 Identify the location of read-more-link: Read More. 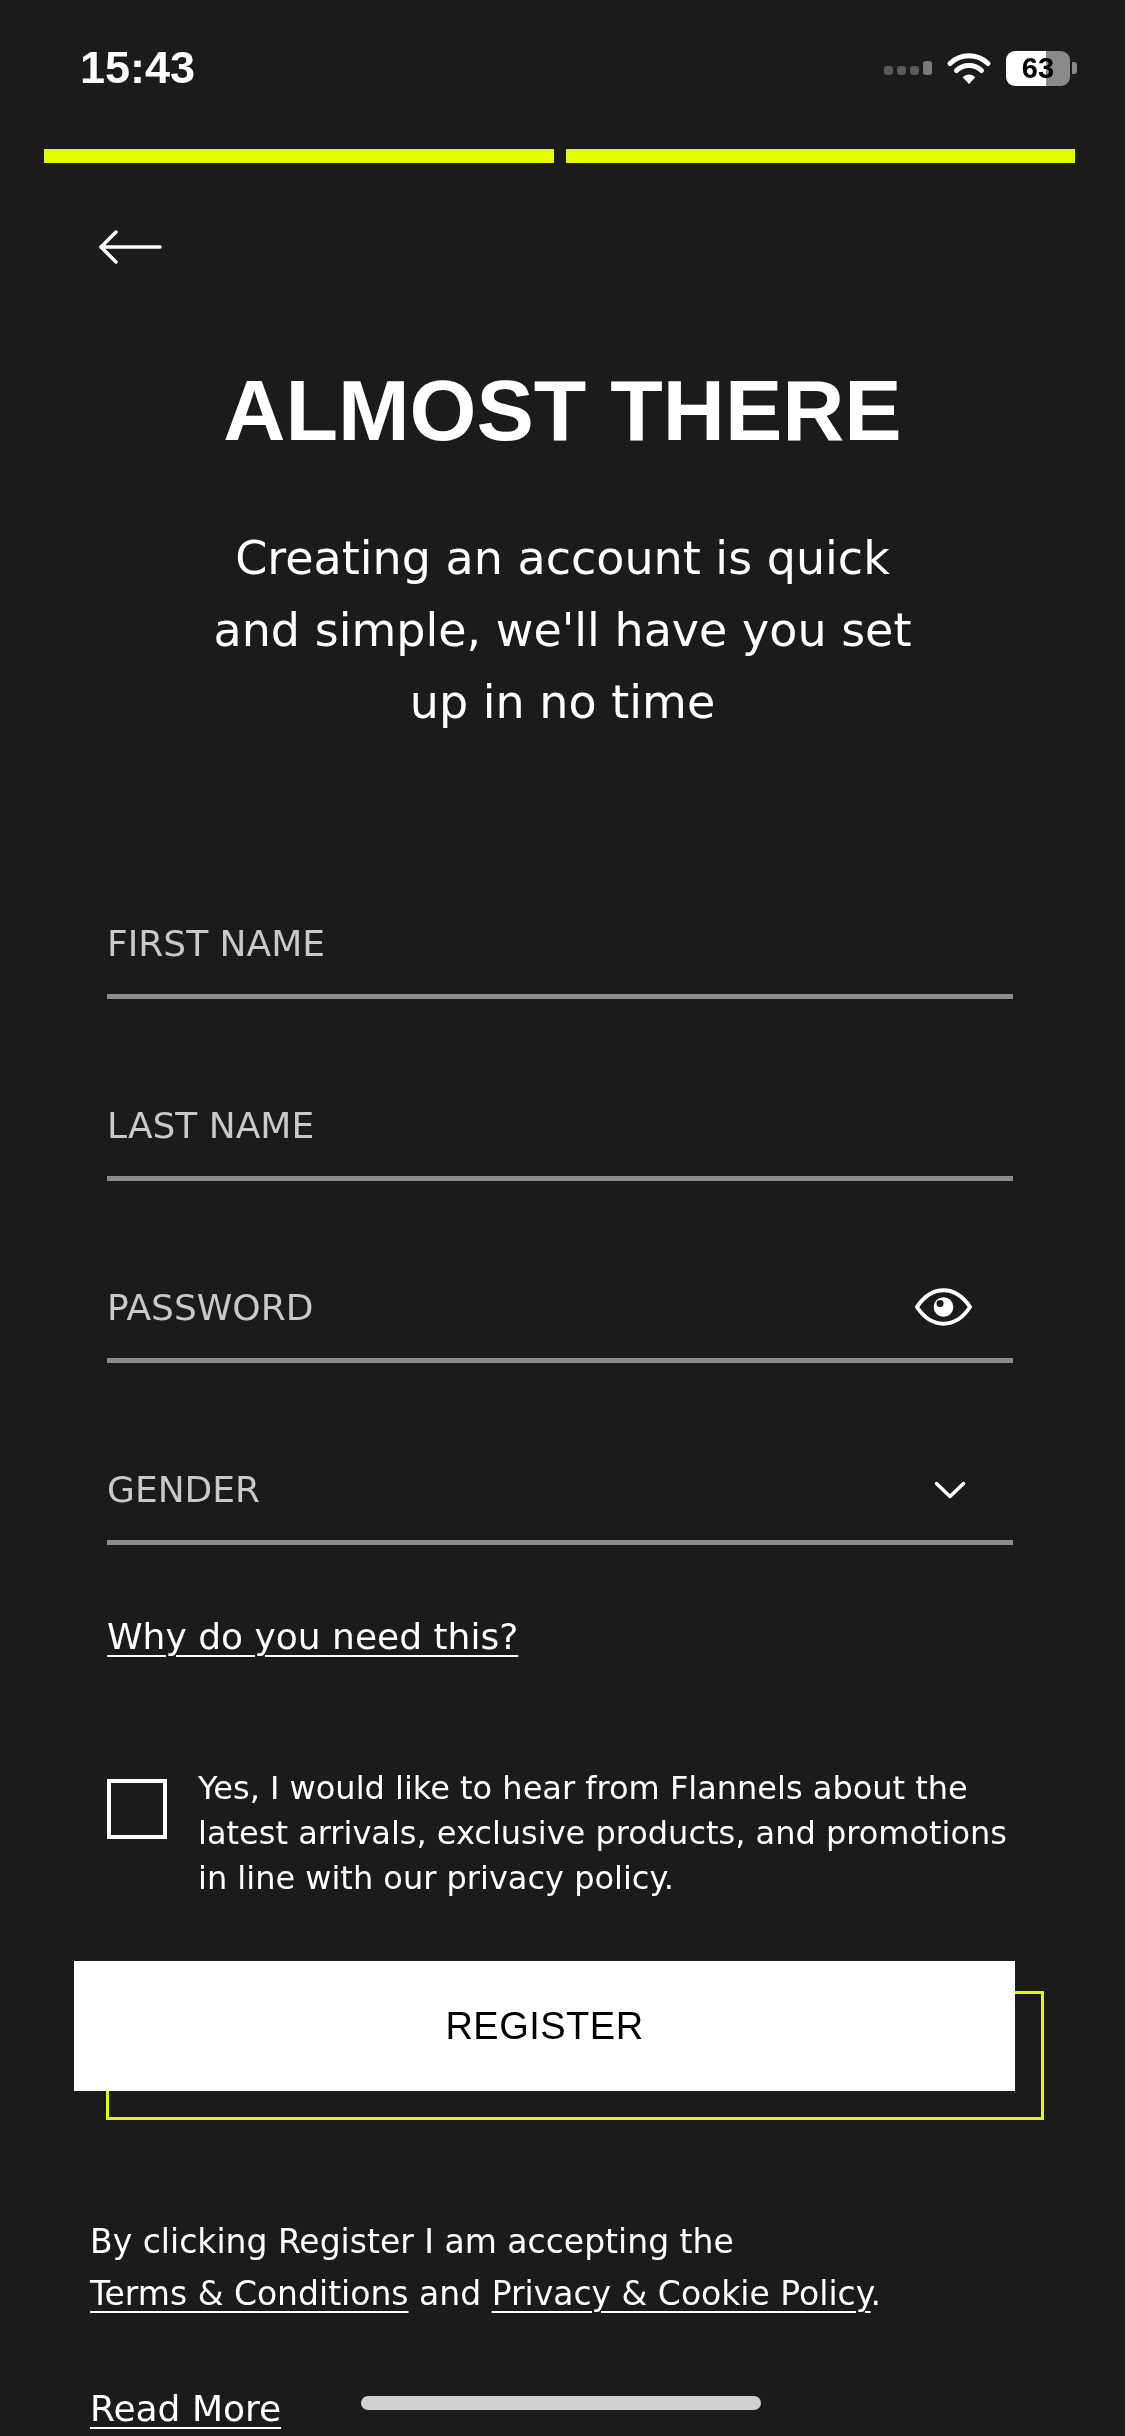
(186, 2409).